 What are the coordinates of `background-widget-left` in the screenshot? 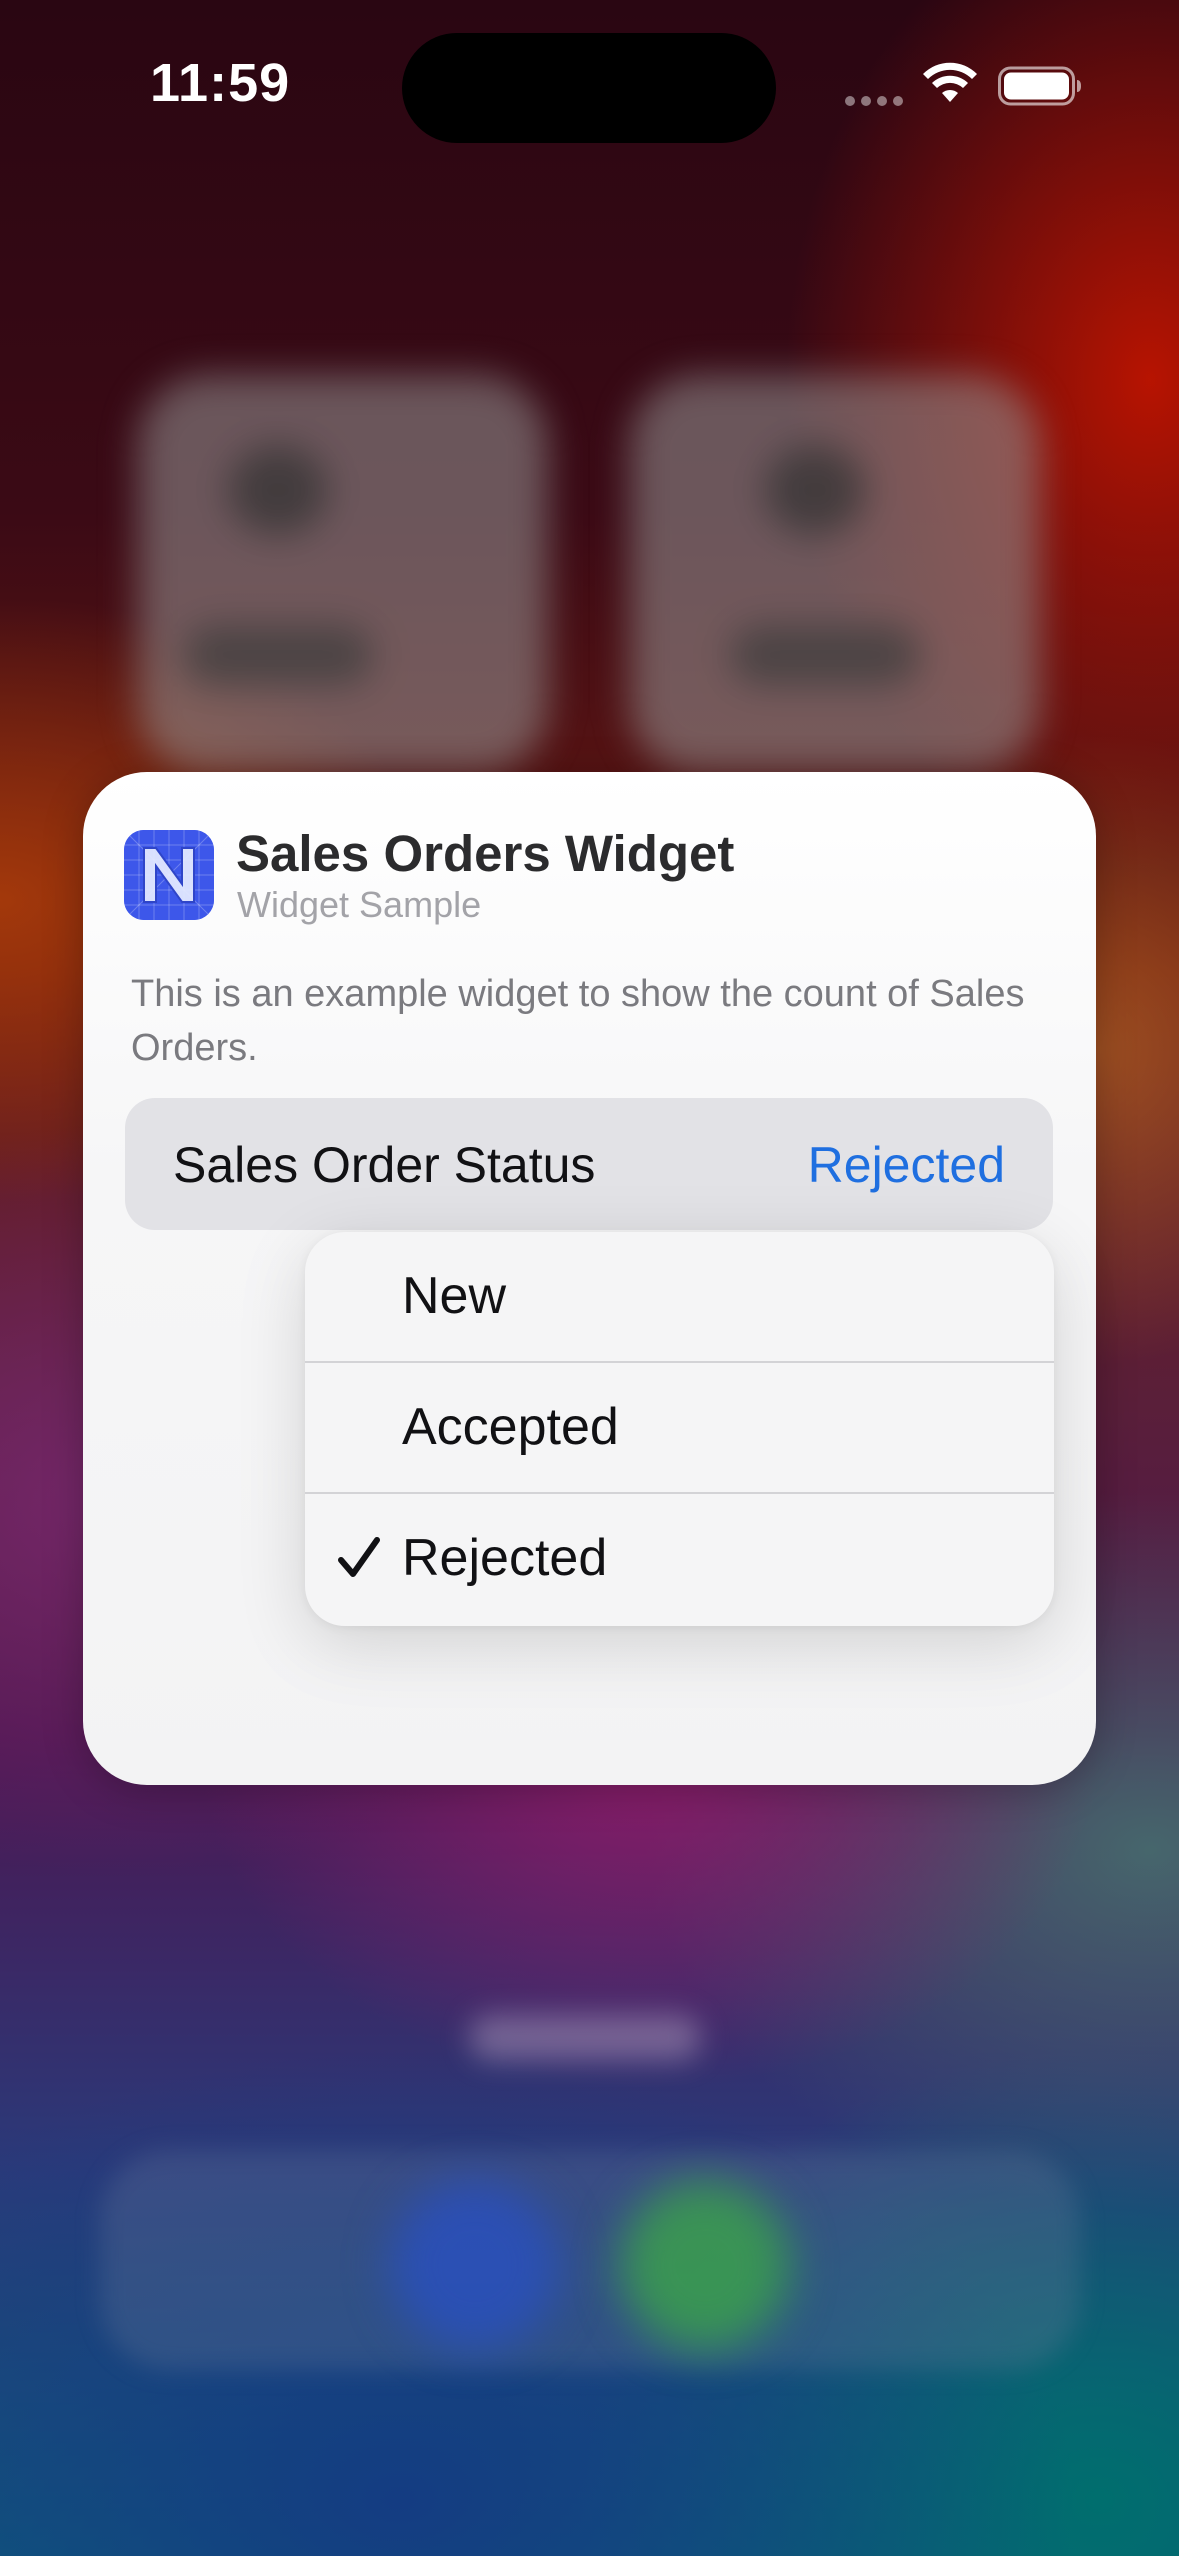 It's located at (343, 575).